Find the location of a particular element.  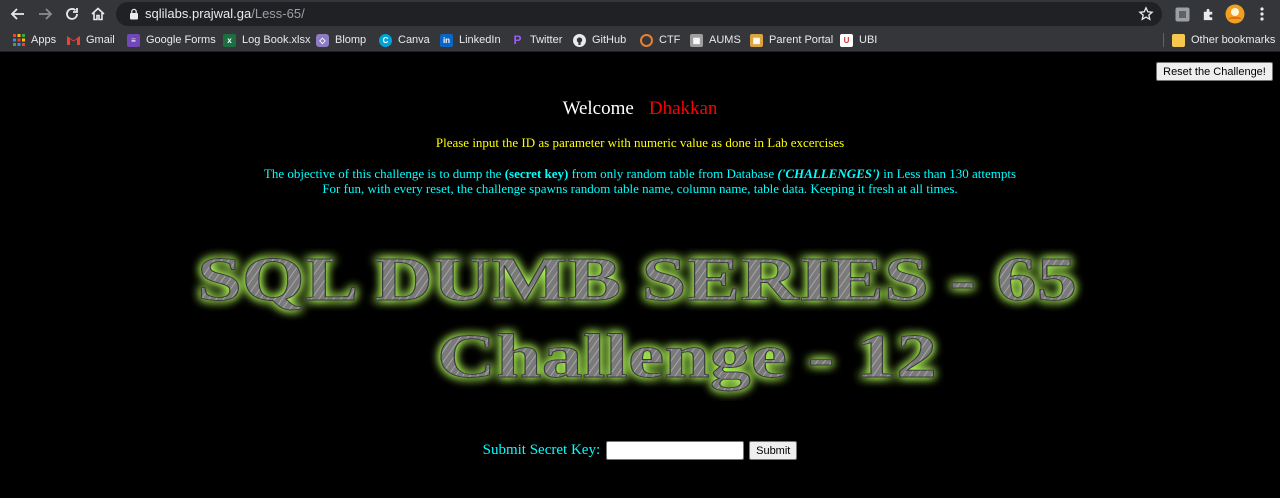

home-icon is located at coordinates (98, 14).